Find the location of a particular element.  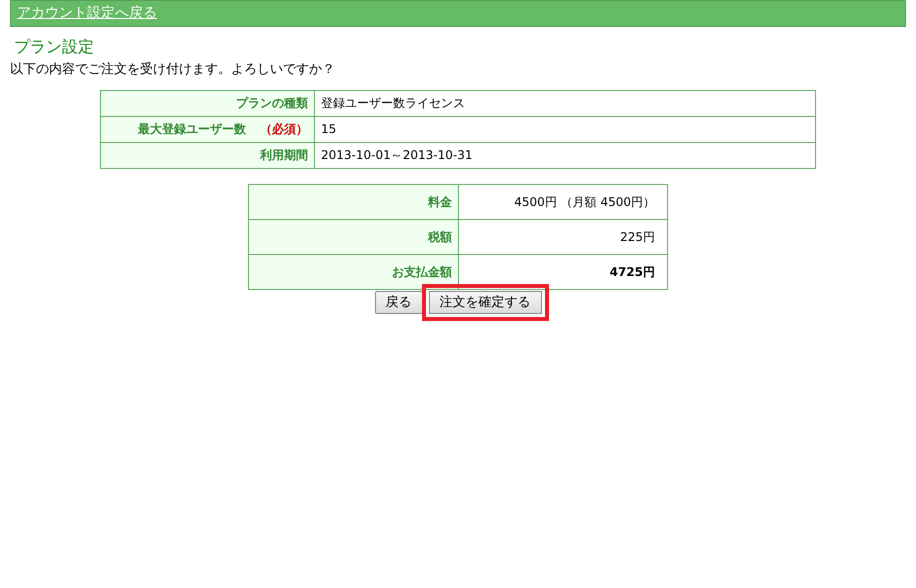

confirmation-message: 以下の内容でご注文を受け付けます。よろしいですか？ is located at coordinates (173, 70).